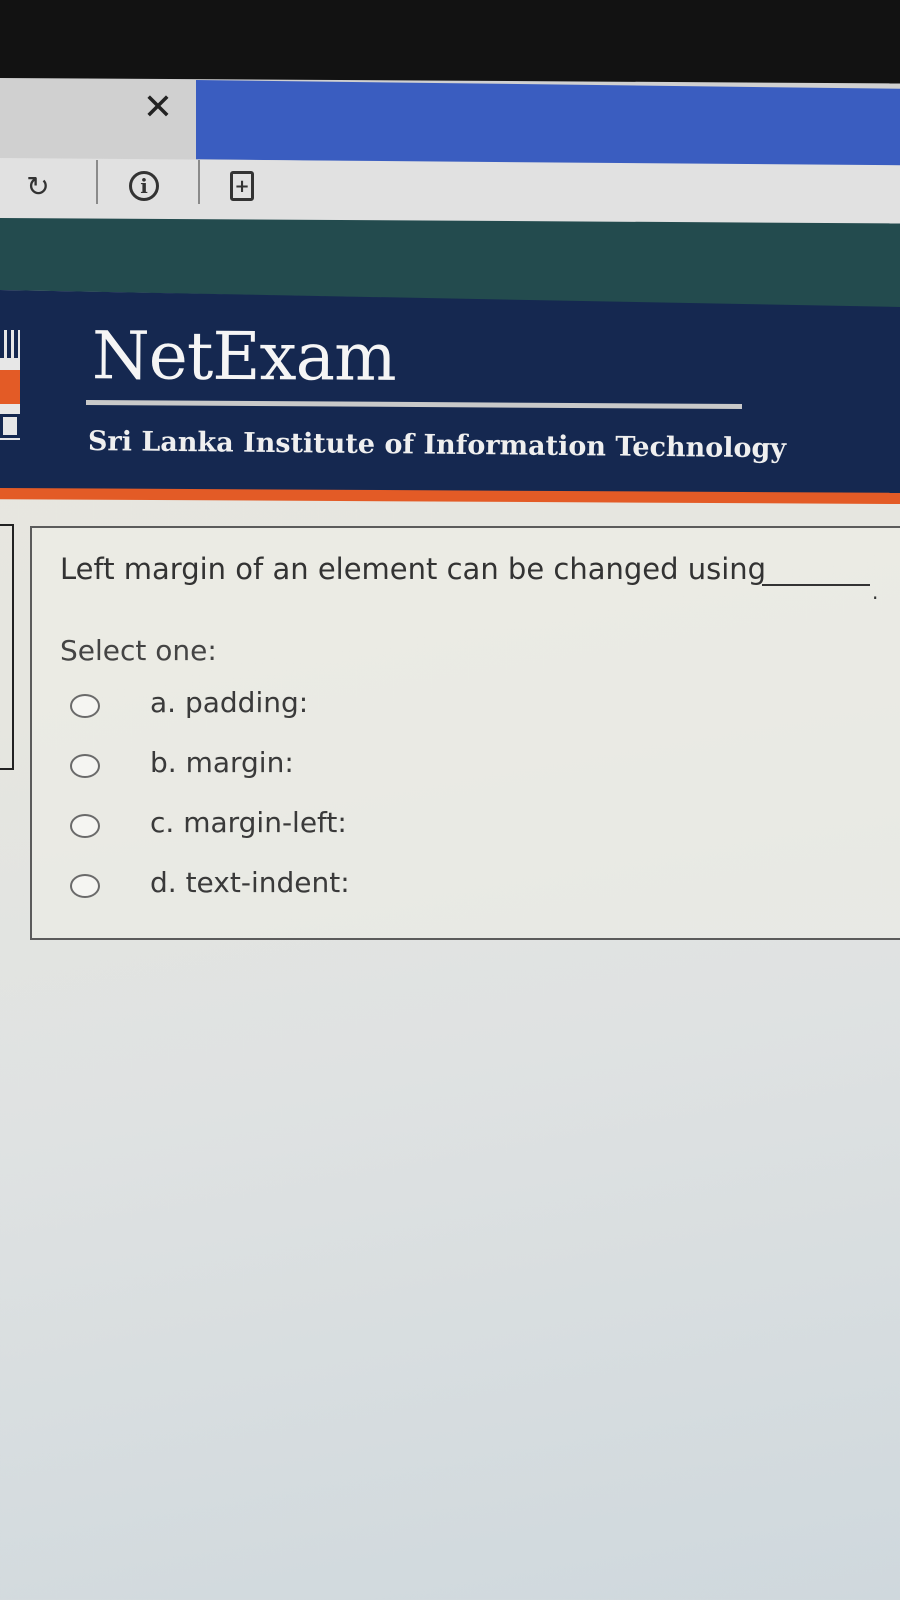  What do you see at coordinates (158, 108) in the screenshot?
I see `close-icon: ✕` at bounding box center [158, 108].